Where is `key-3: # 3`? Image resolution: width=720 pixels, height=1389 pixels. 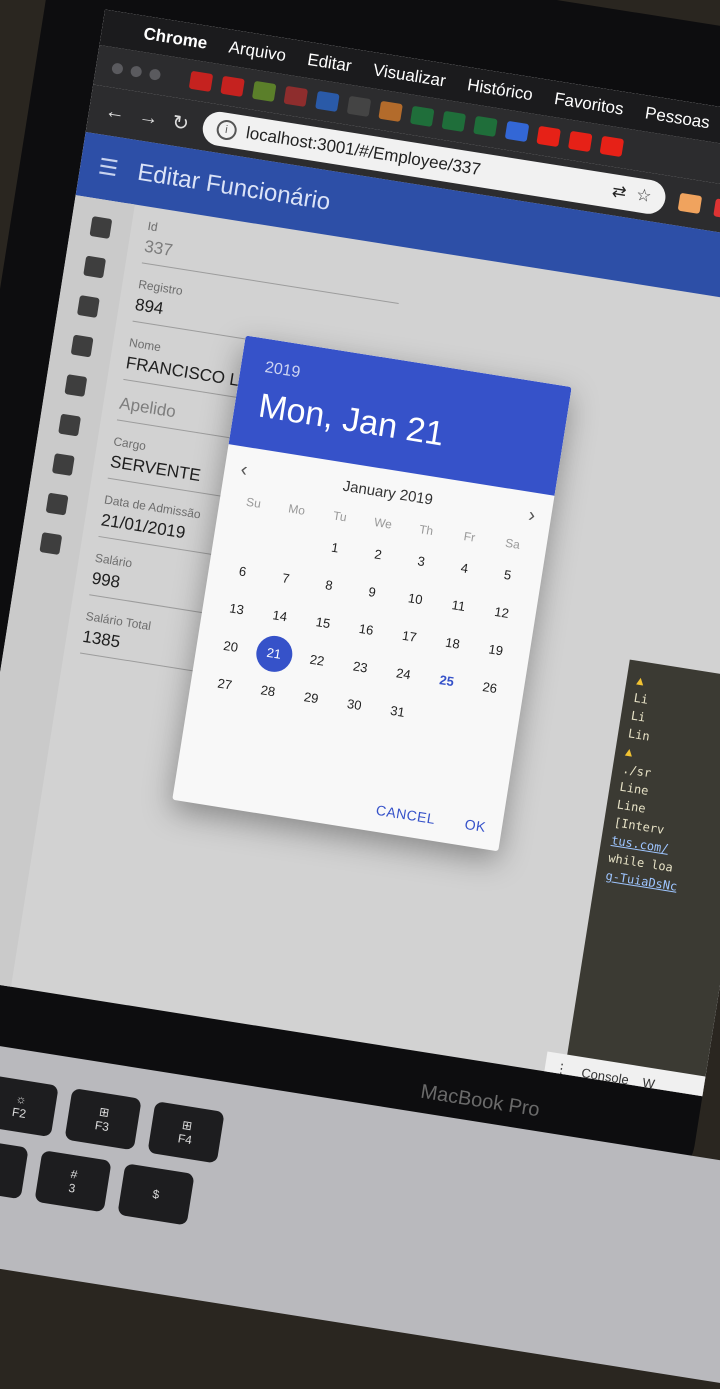 key-3: # 3 is located at coordinates (73, 1181).